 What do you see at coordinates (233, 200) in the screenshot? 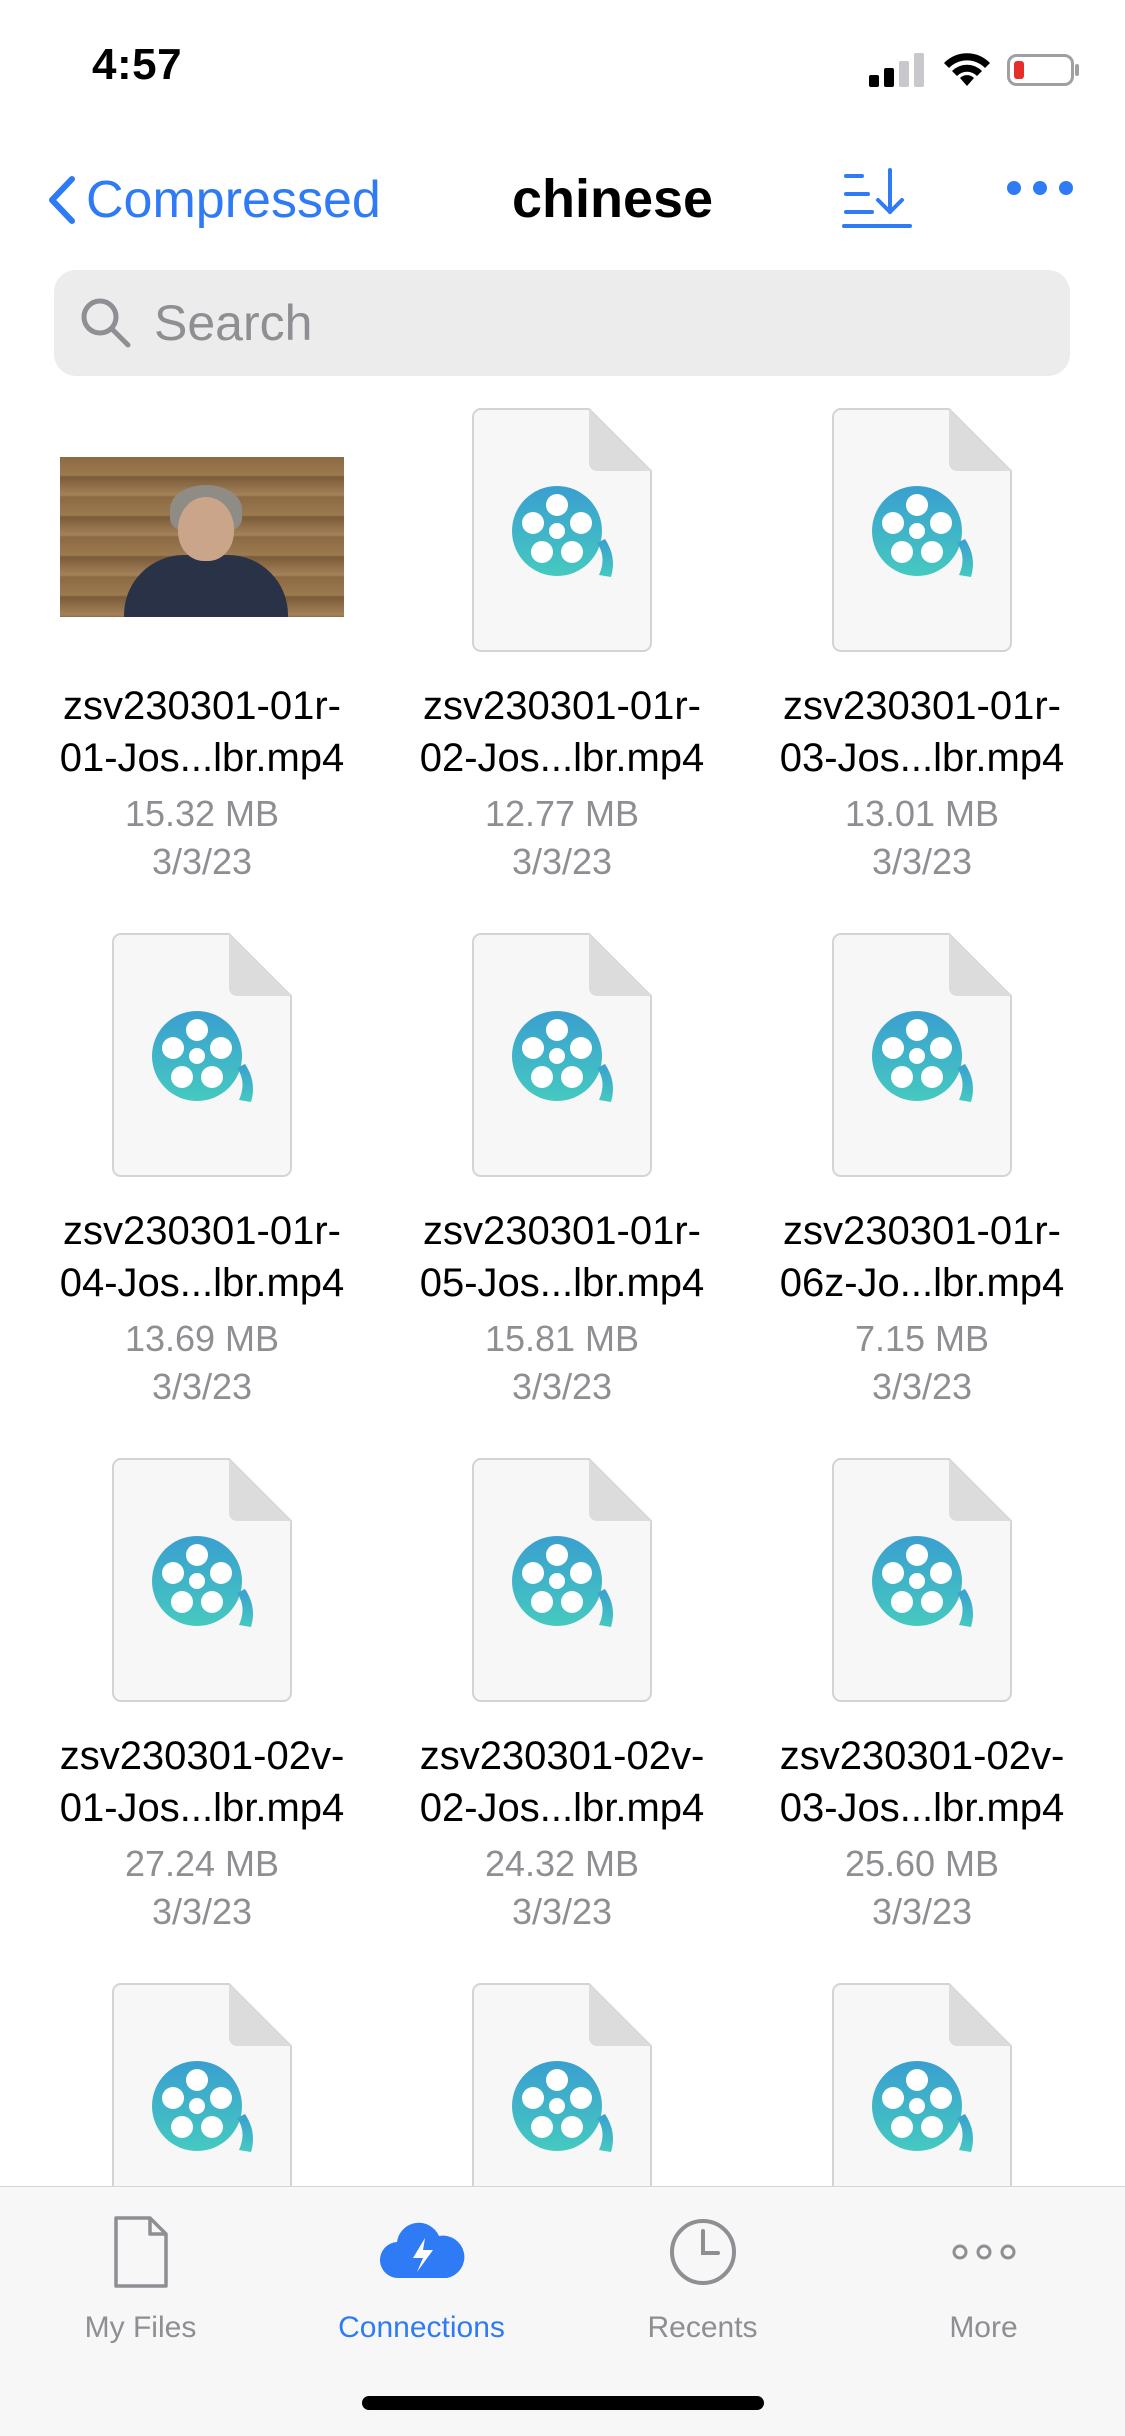
I see `back-button-label: Compressed` at bounding box center [233, 200].